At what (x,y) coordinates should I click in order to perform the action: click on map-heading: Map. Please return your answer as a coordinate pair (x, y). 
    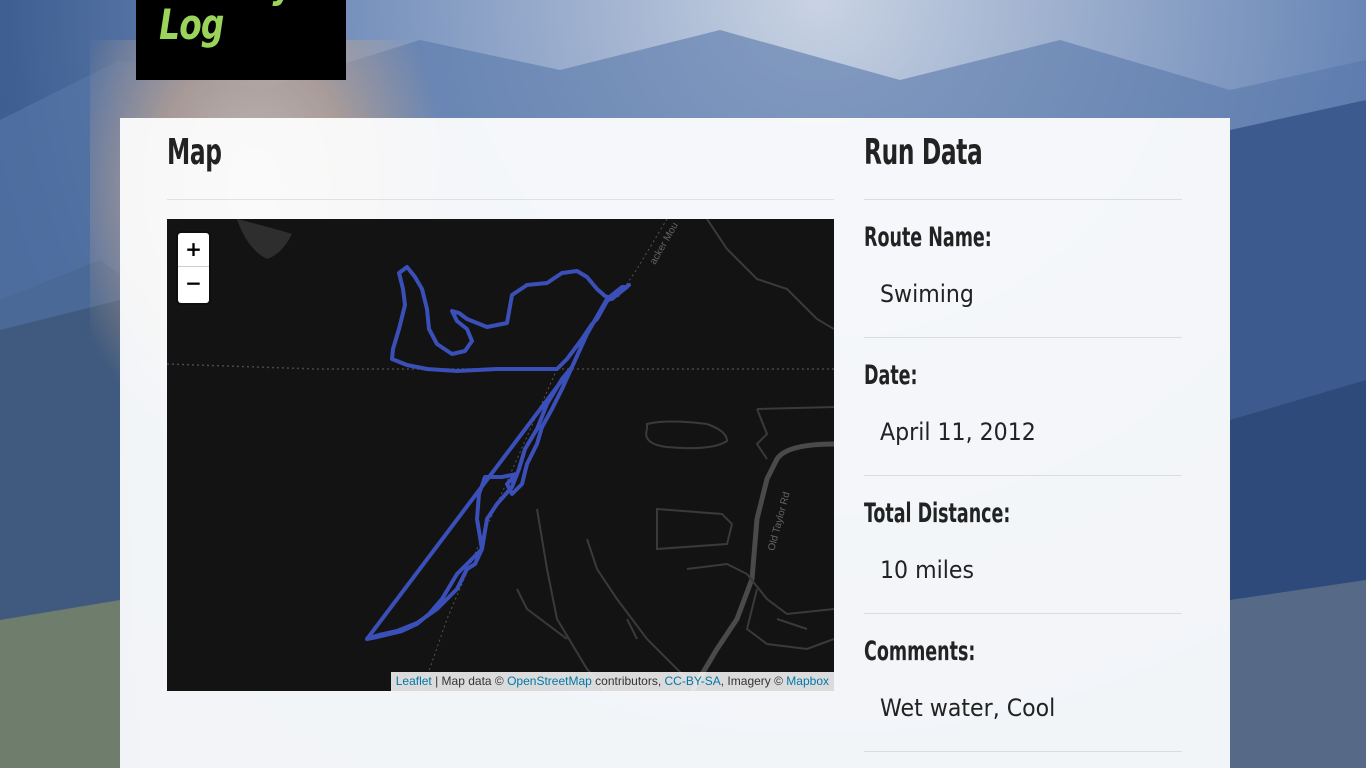
    Looking at the image, I should click on (194, 152).